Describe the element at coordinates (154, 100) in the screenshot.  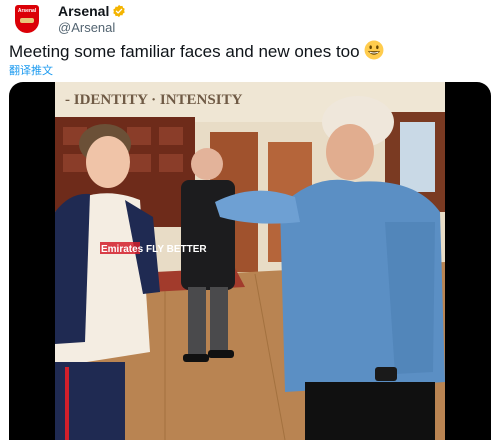
I see `wall-lettering: - IDENTITY · INTENSITY` at that location.